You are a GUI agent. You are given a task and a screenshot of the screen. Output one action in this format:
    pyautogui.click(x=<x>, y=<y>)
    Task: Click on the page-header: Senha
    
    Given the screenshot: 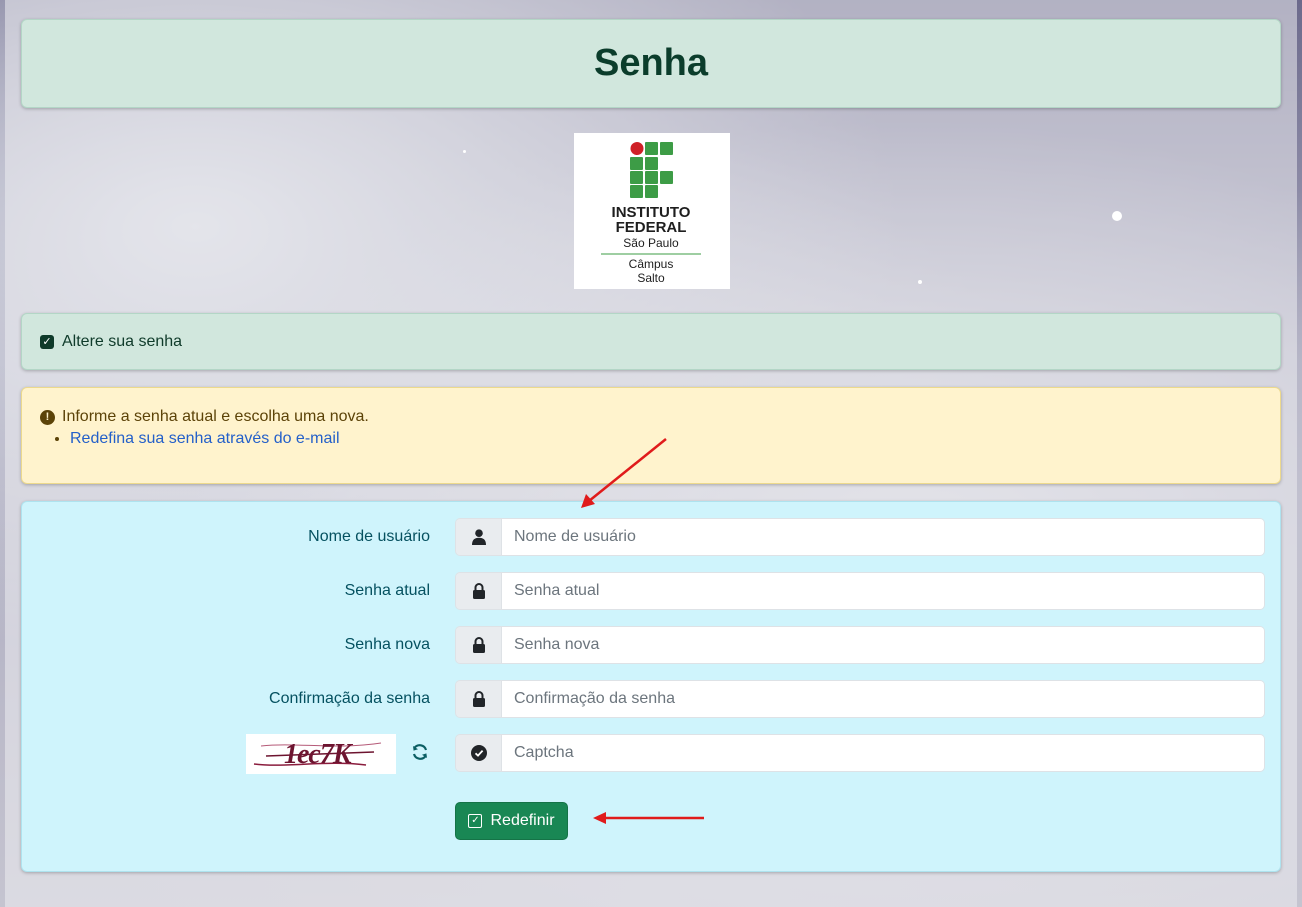 What is the action you would take?
    pyautogui.click(x=651, y=63)
    